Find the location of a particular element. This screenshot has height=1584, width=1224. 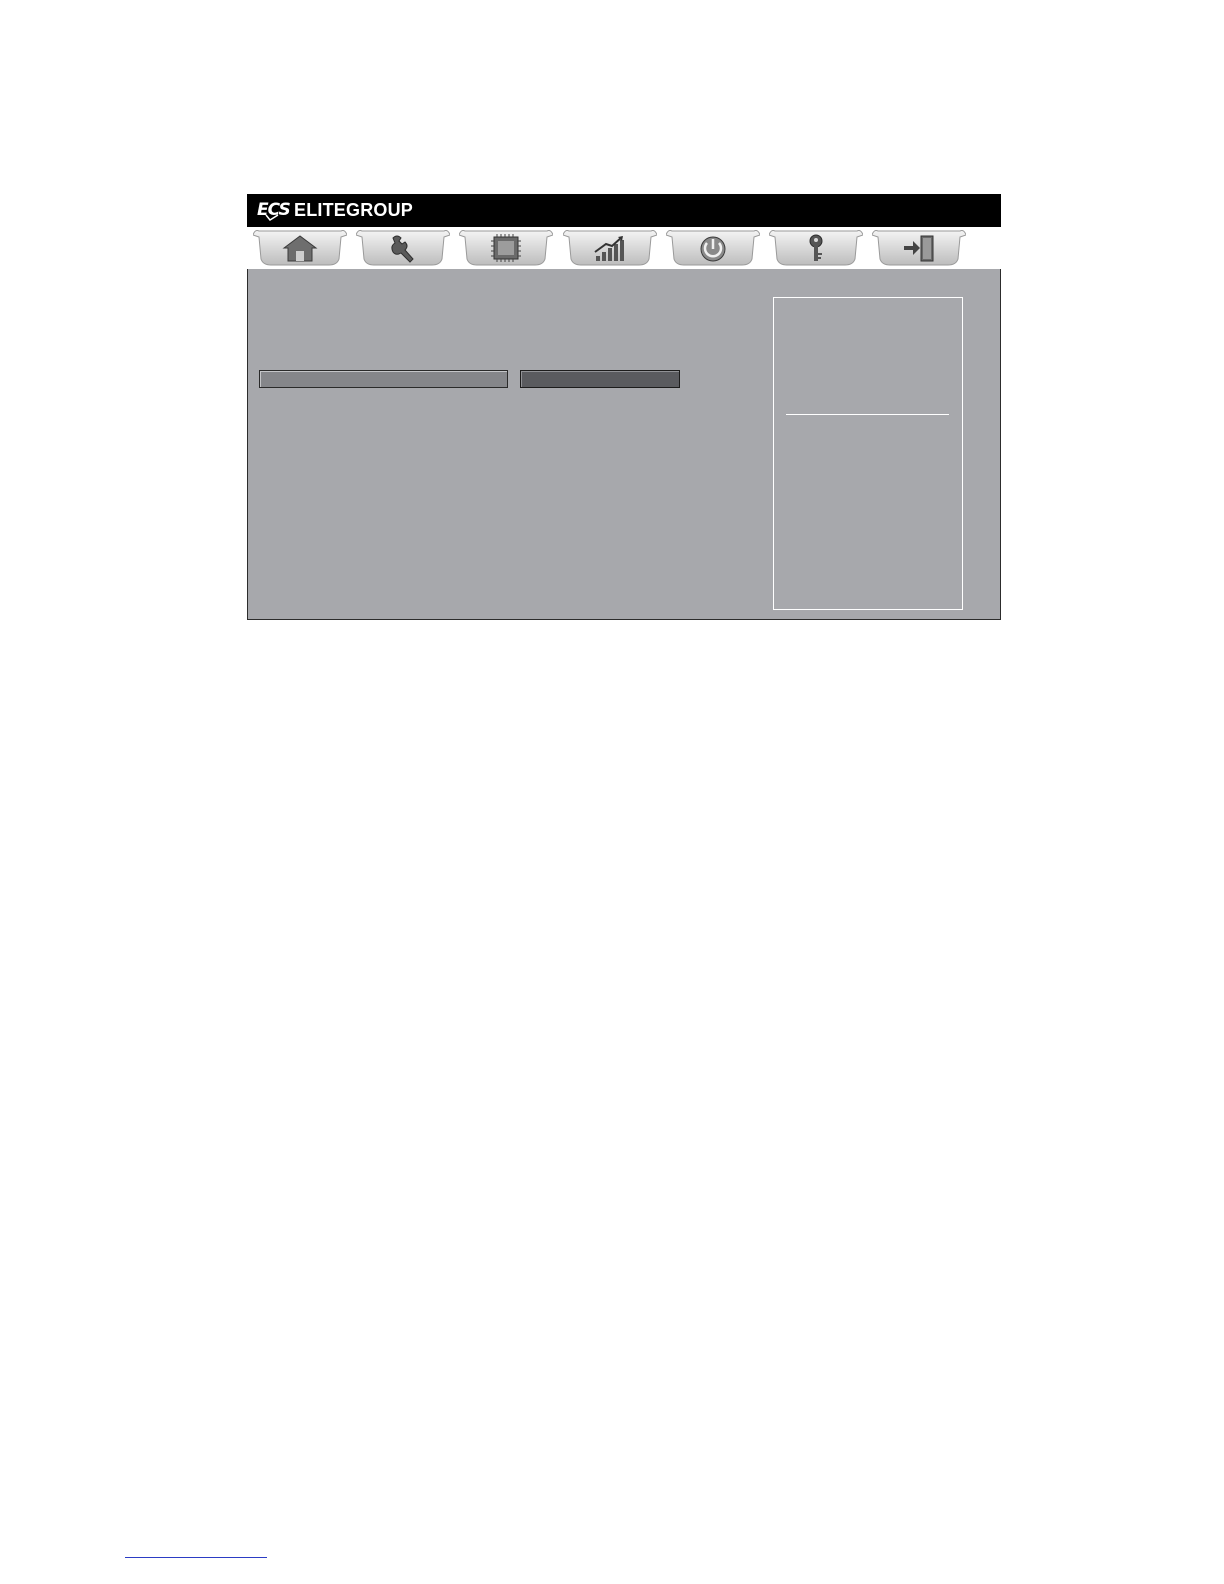

ecs-logo: ECS is located at coordinates (274, 210).